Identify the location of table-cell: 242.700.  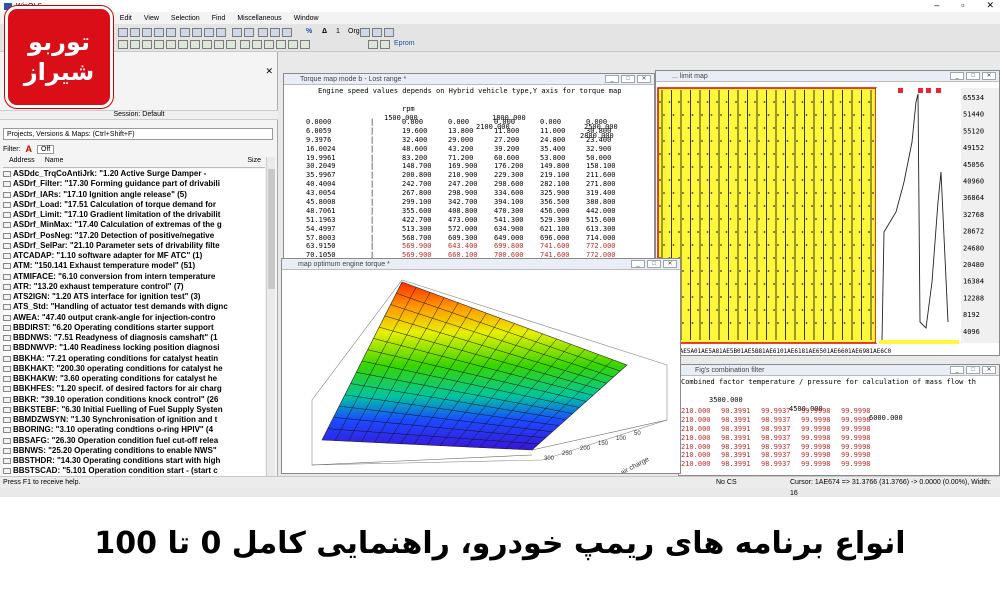
(417, 184).